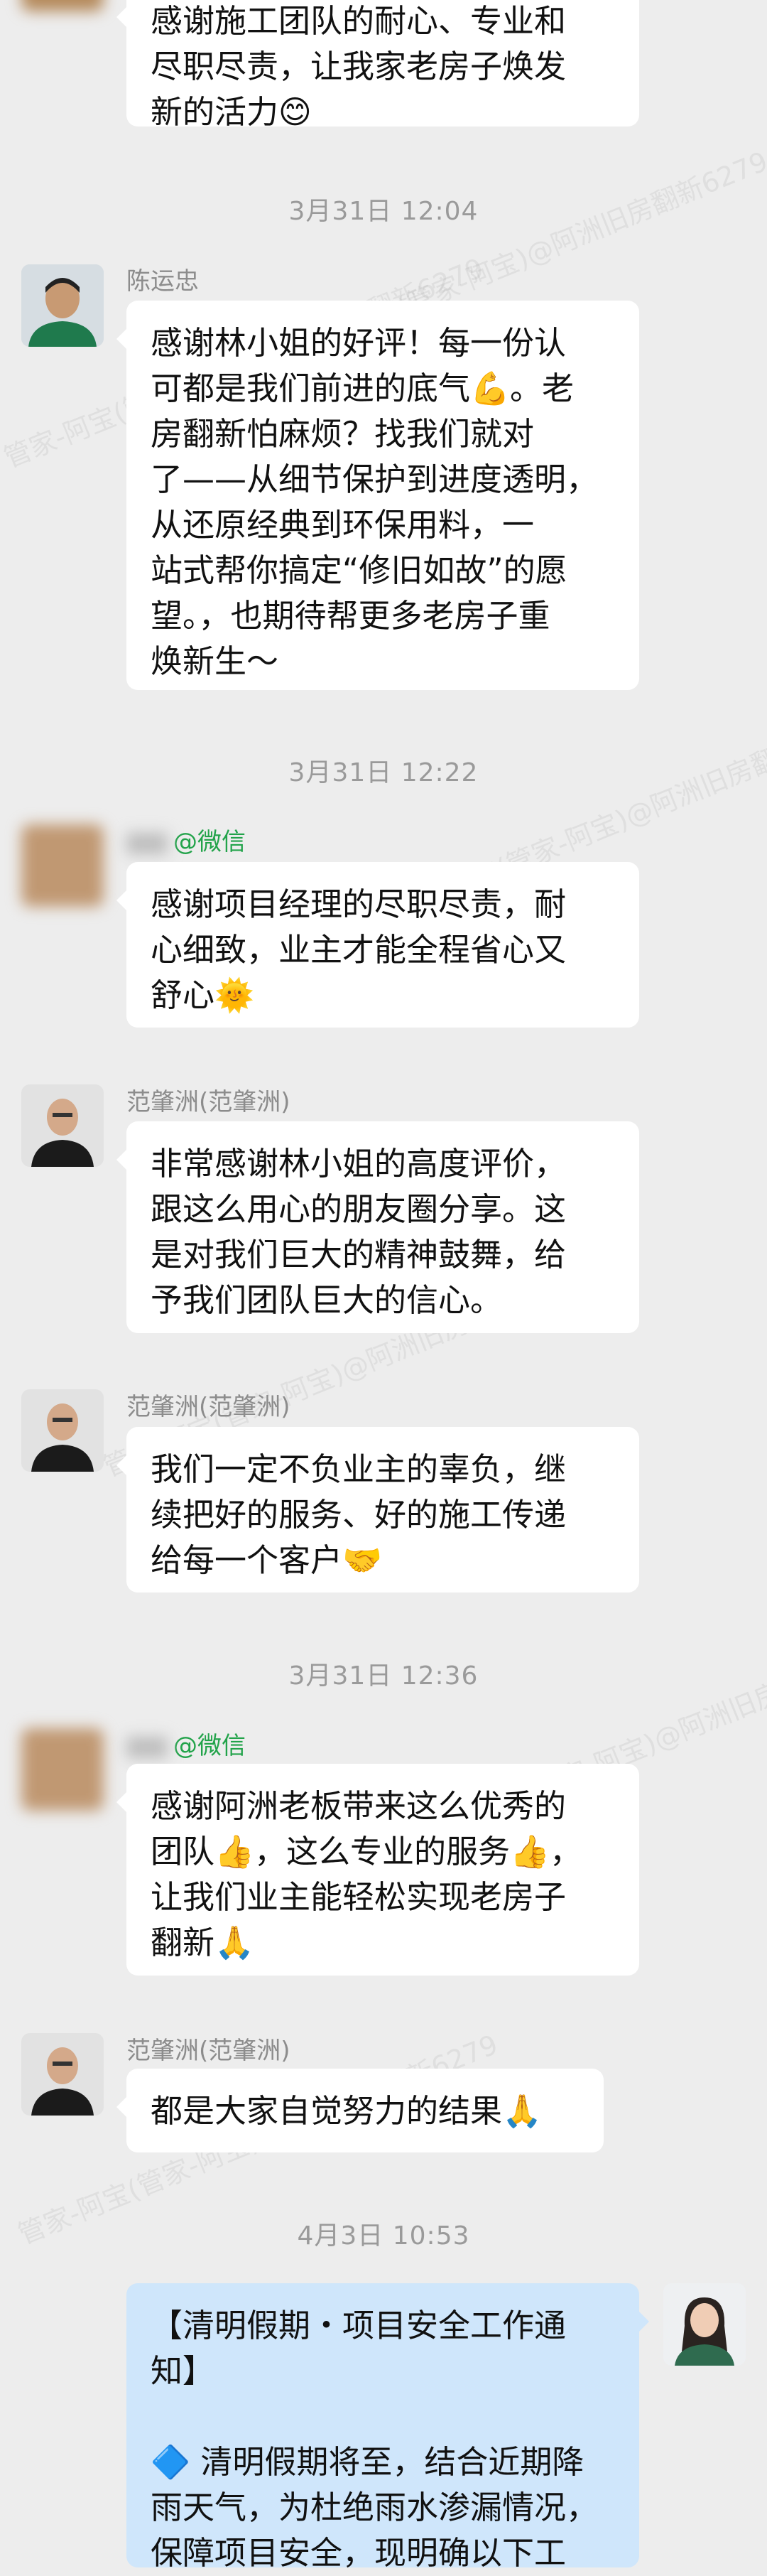 The image size is (767, 2576). I want to click on message-text: 尽职尽责，让我家老房子焕发, so click(359, 66).